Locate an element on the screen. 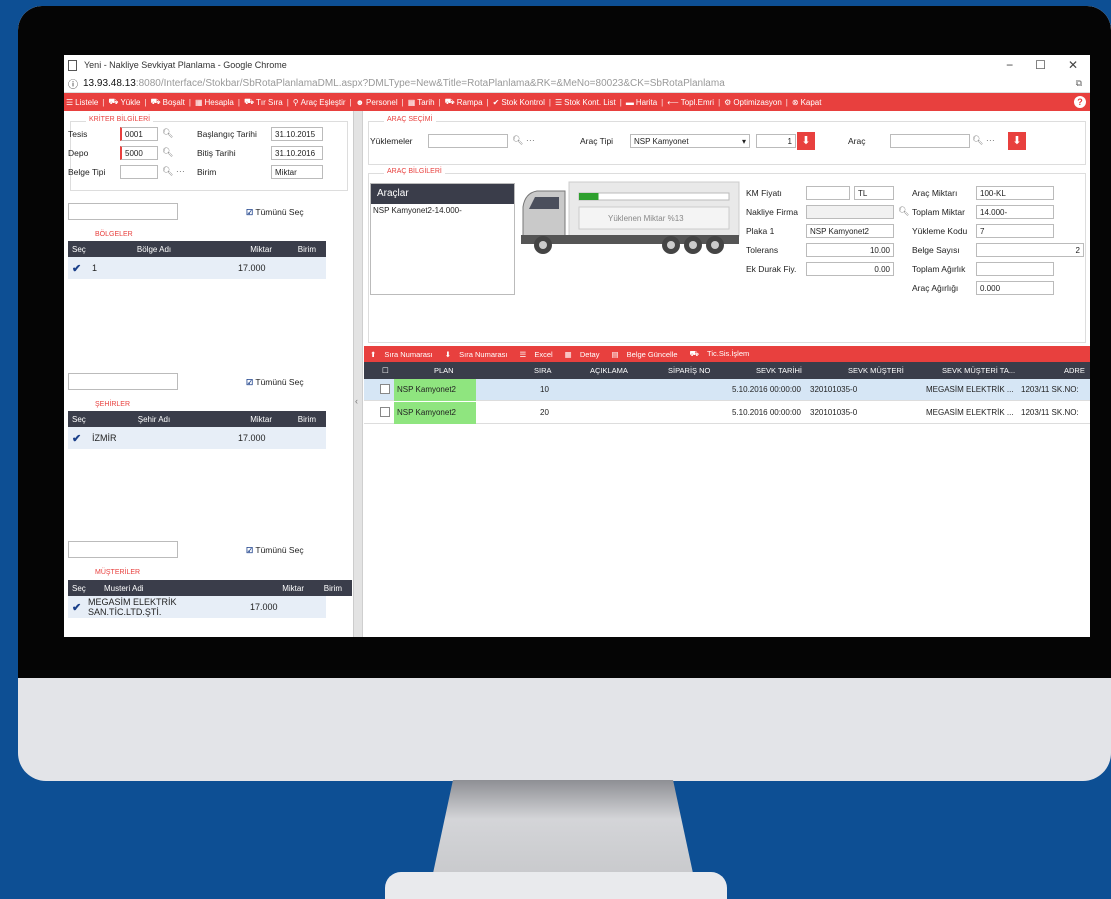  tolerans-input: 10.00 is located at coordinates (850, 250).